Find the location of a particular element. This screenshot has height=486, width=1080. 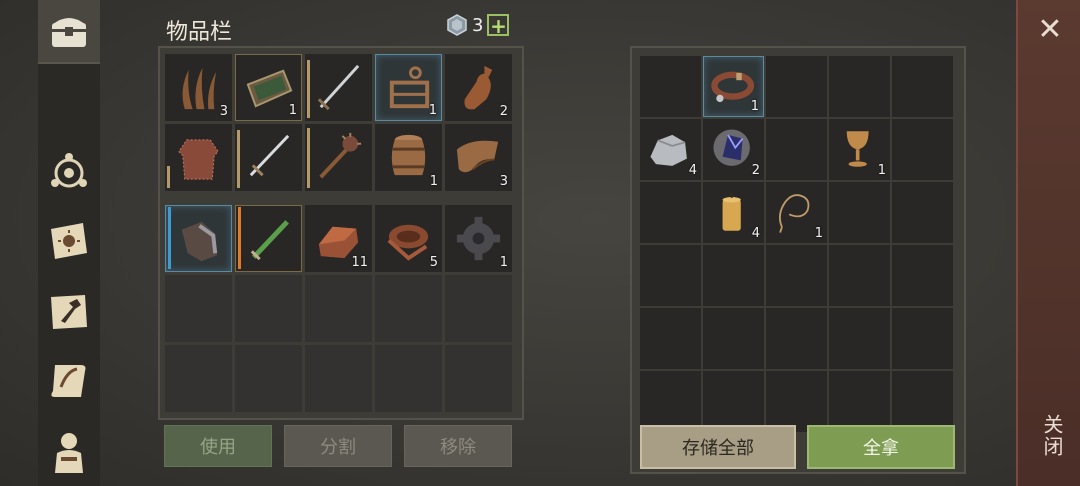

chest-icon is located at coordinates (69, 32).